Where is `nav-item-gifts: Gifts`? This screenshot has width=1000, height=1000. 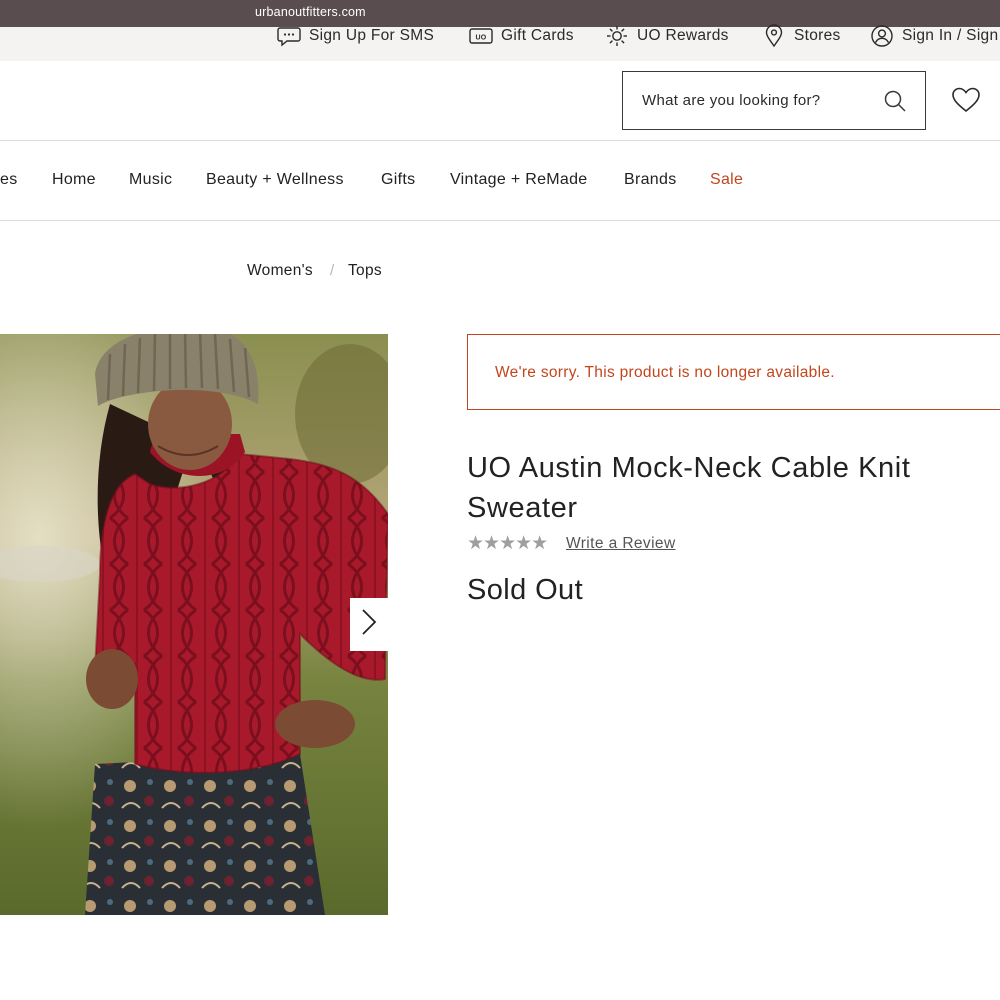
nav-item-gifts: Gifts is located at coordinates (398, 180).